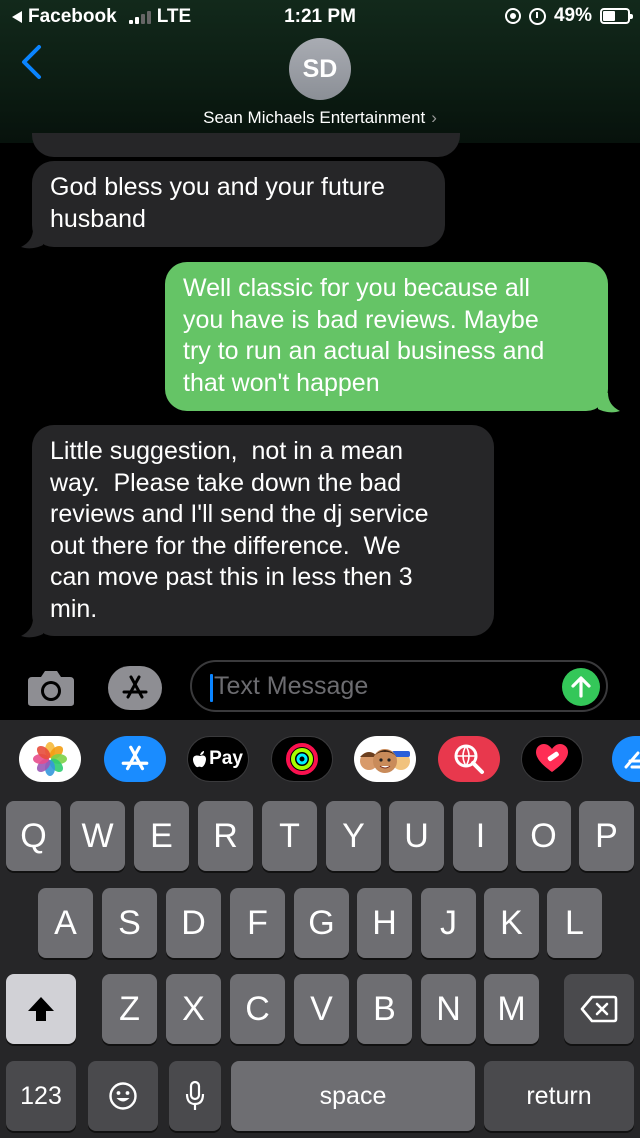  I want to click on orientation-lock-icon, so click(512, 16).